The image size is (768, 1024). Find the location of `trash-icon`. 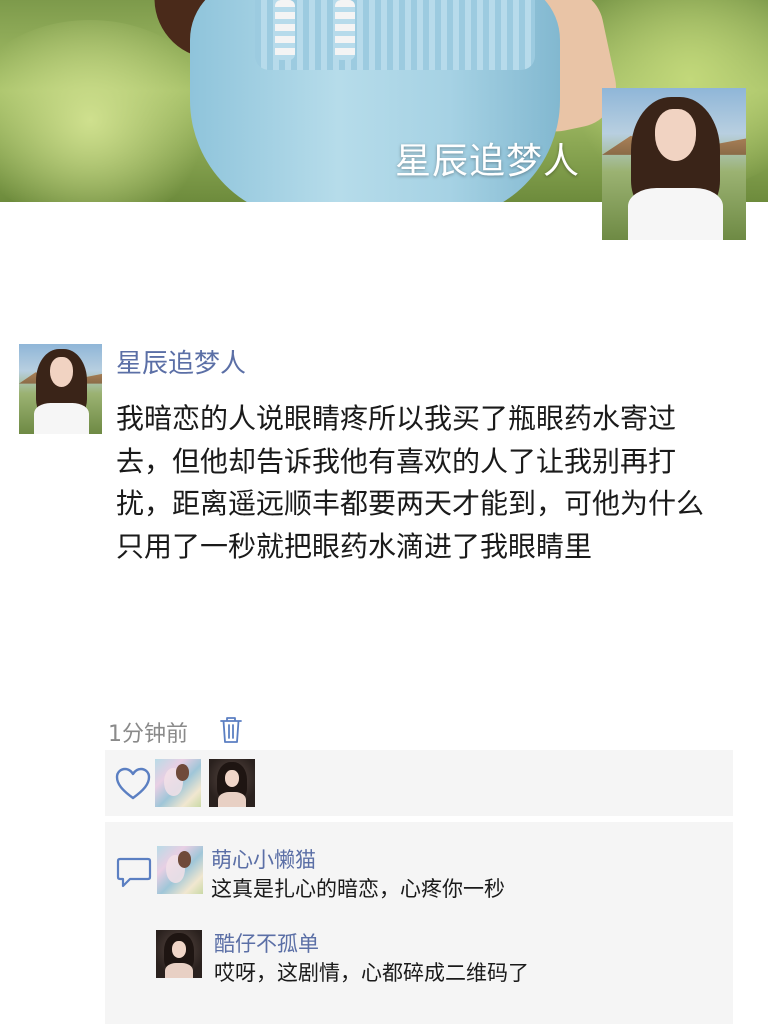

trash-icon is located at coordinates (231, 730).